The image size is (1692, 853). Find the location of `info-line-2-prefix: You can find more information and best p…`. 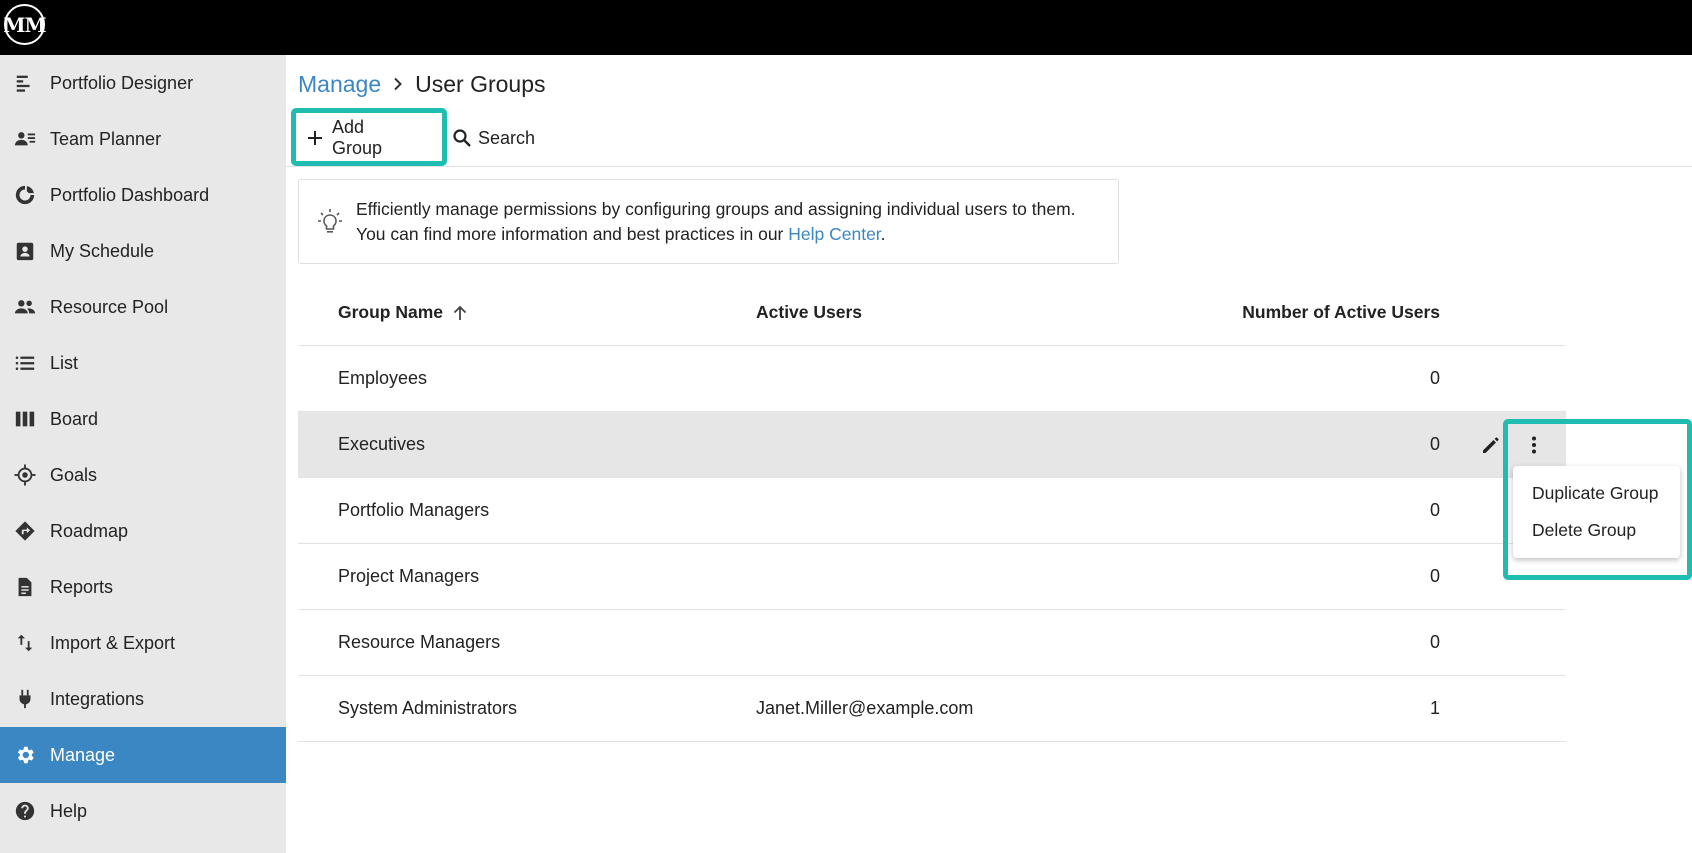

info-line-2-prefix: You can find more information and best p… is located at coordinates (572, 234).